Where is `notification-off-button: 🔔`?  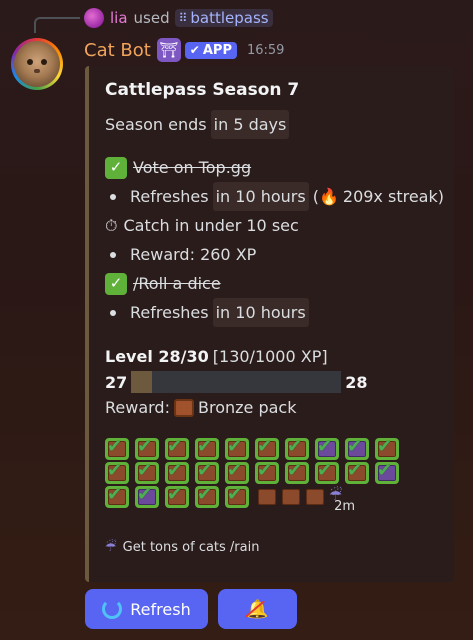 notification-off-button: 🔔 is located at coordinates (257, 609).